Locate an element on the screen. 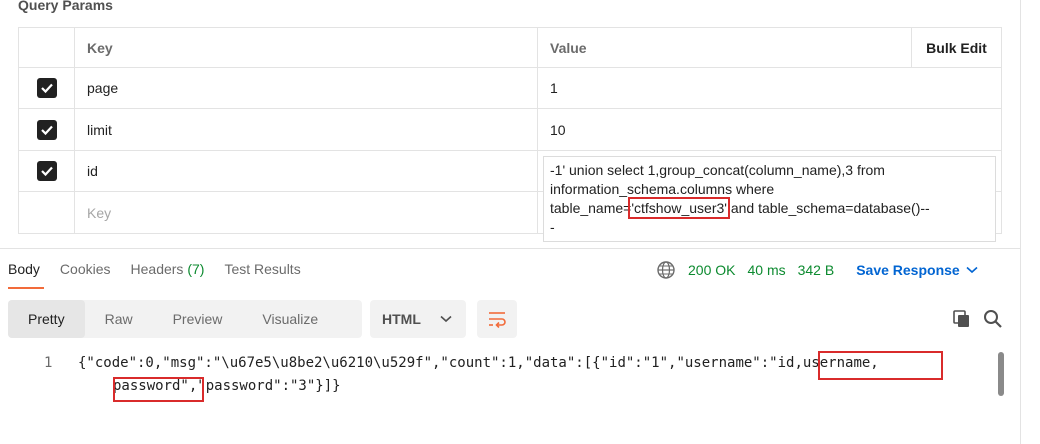 This screenshot has height=444, width=1040. highlight-box-columns is located at coordinates (880, 365).